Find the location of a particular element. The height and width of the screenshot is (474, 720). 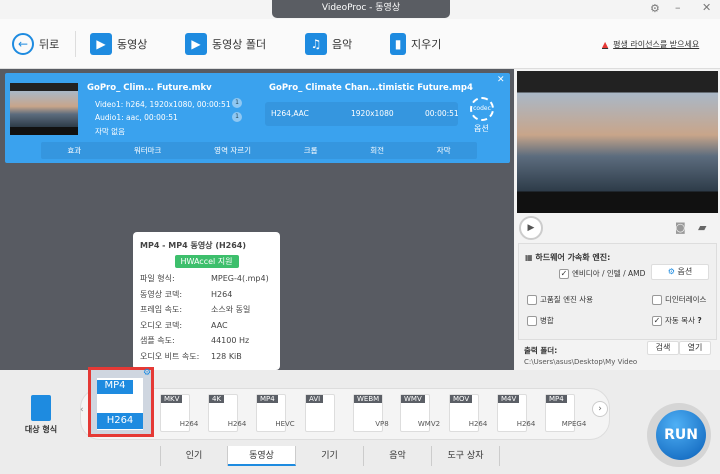

hardware-chip-icon: ▦ is located at coordinates (530, 257).